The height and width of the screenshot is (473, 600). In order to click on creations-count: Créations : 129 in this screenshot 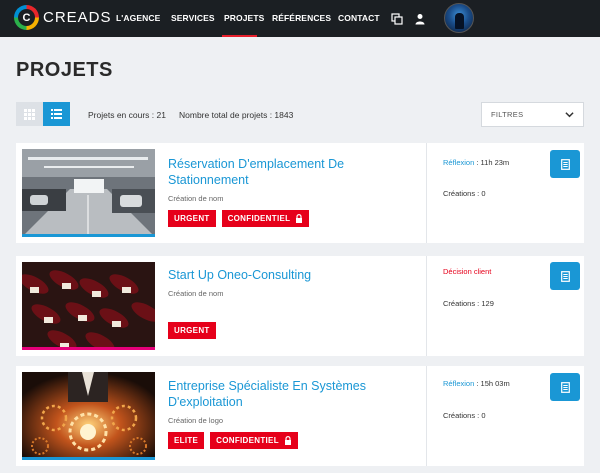, I will do `click(468, 303)`.